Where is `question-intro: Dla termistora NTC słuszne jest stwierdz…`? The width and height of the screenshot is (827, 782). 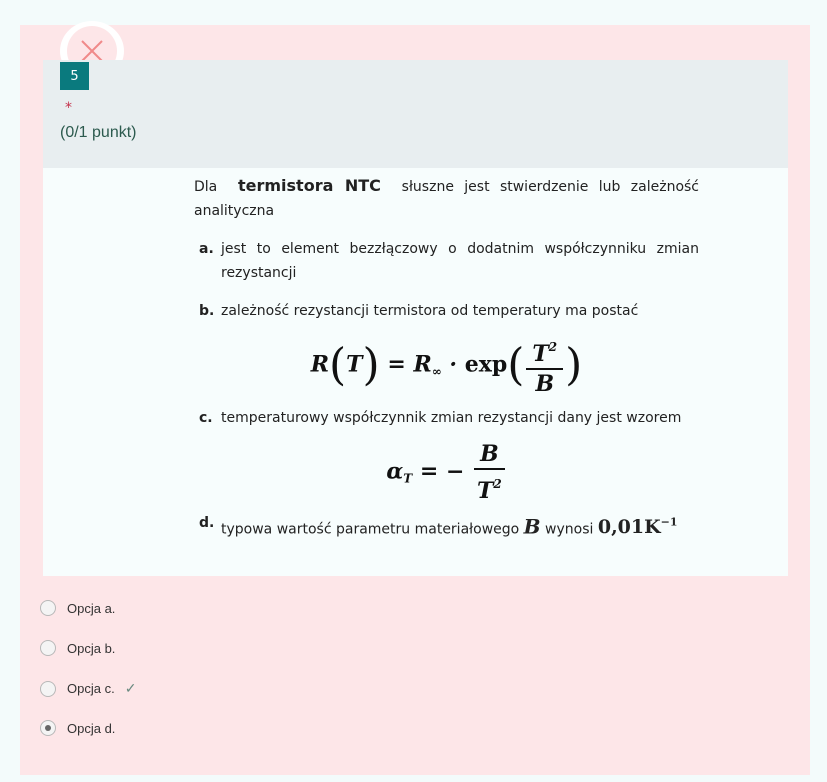
question-intro: Dla termistora NTC słuszne jest stwierdz… is located at coordinates (446, 197).